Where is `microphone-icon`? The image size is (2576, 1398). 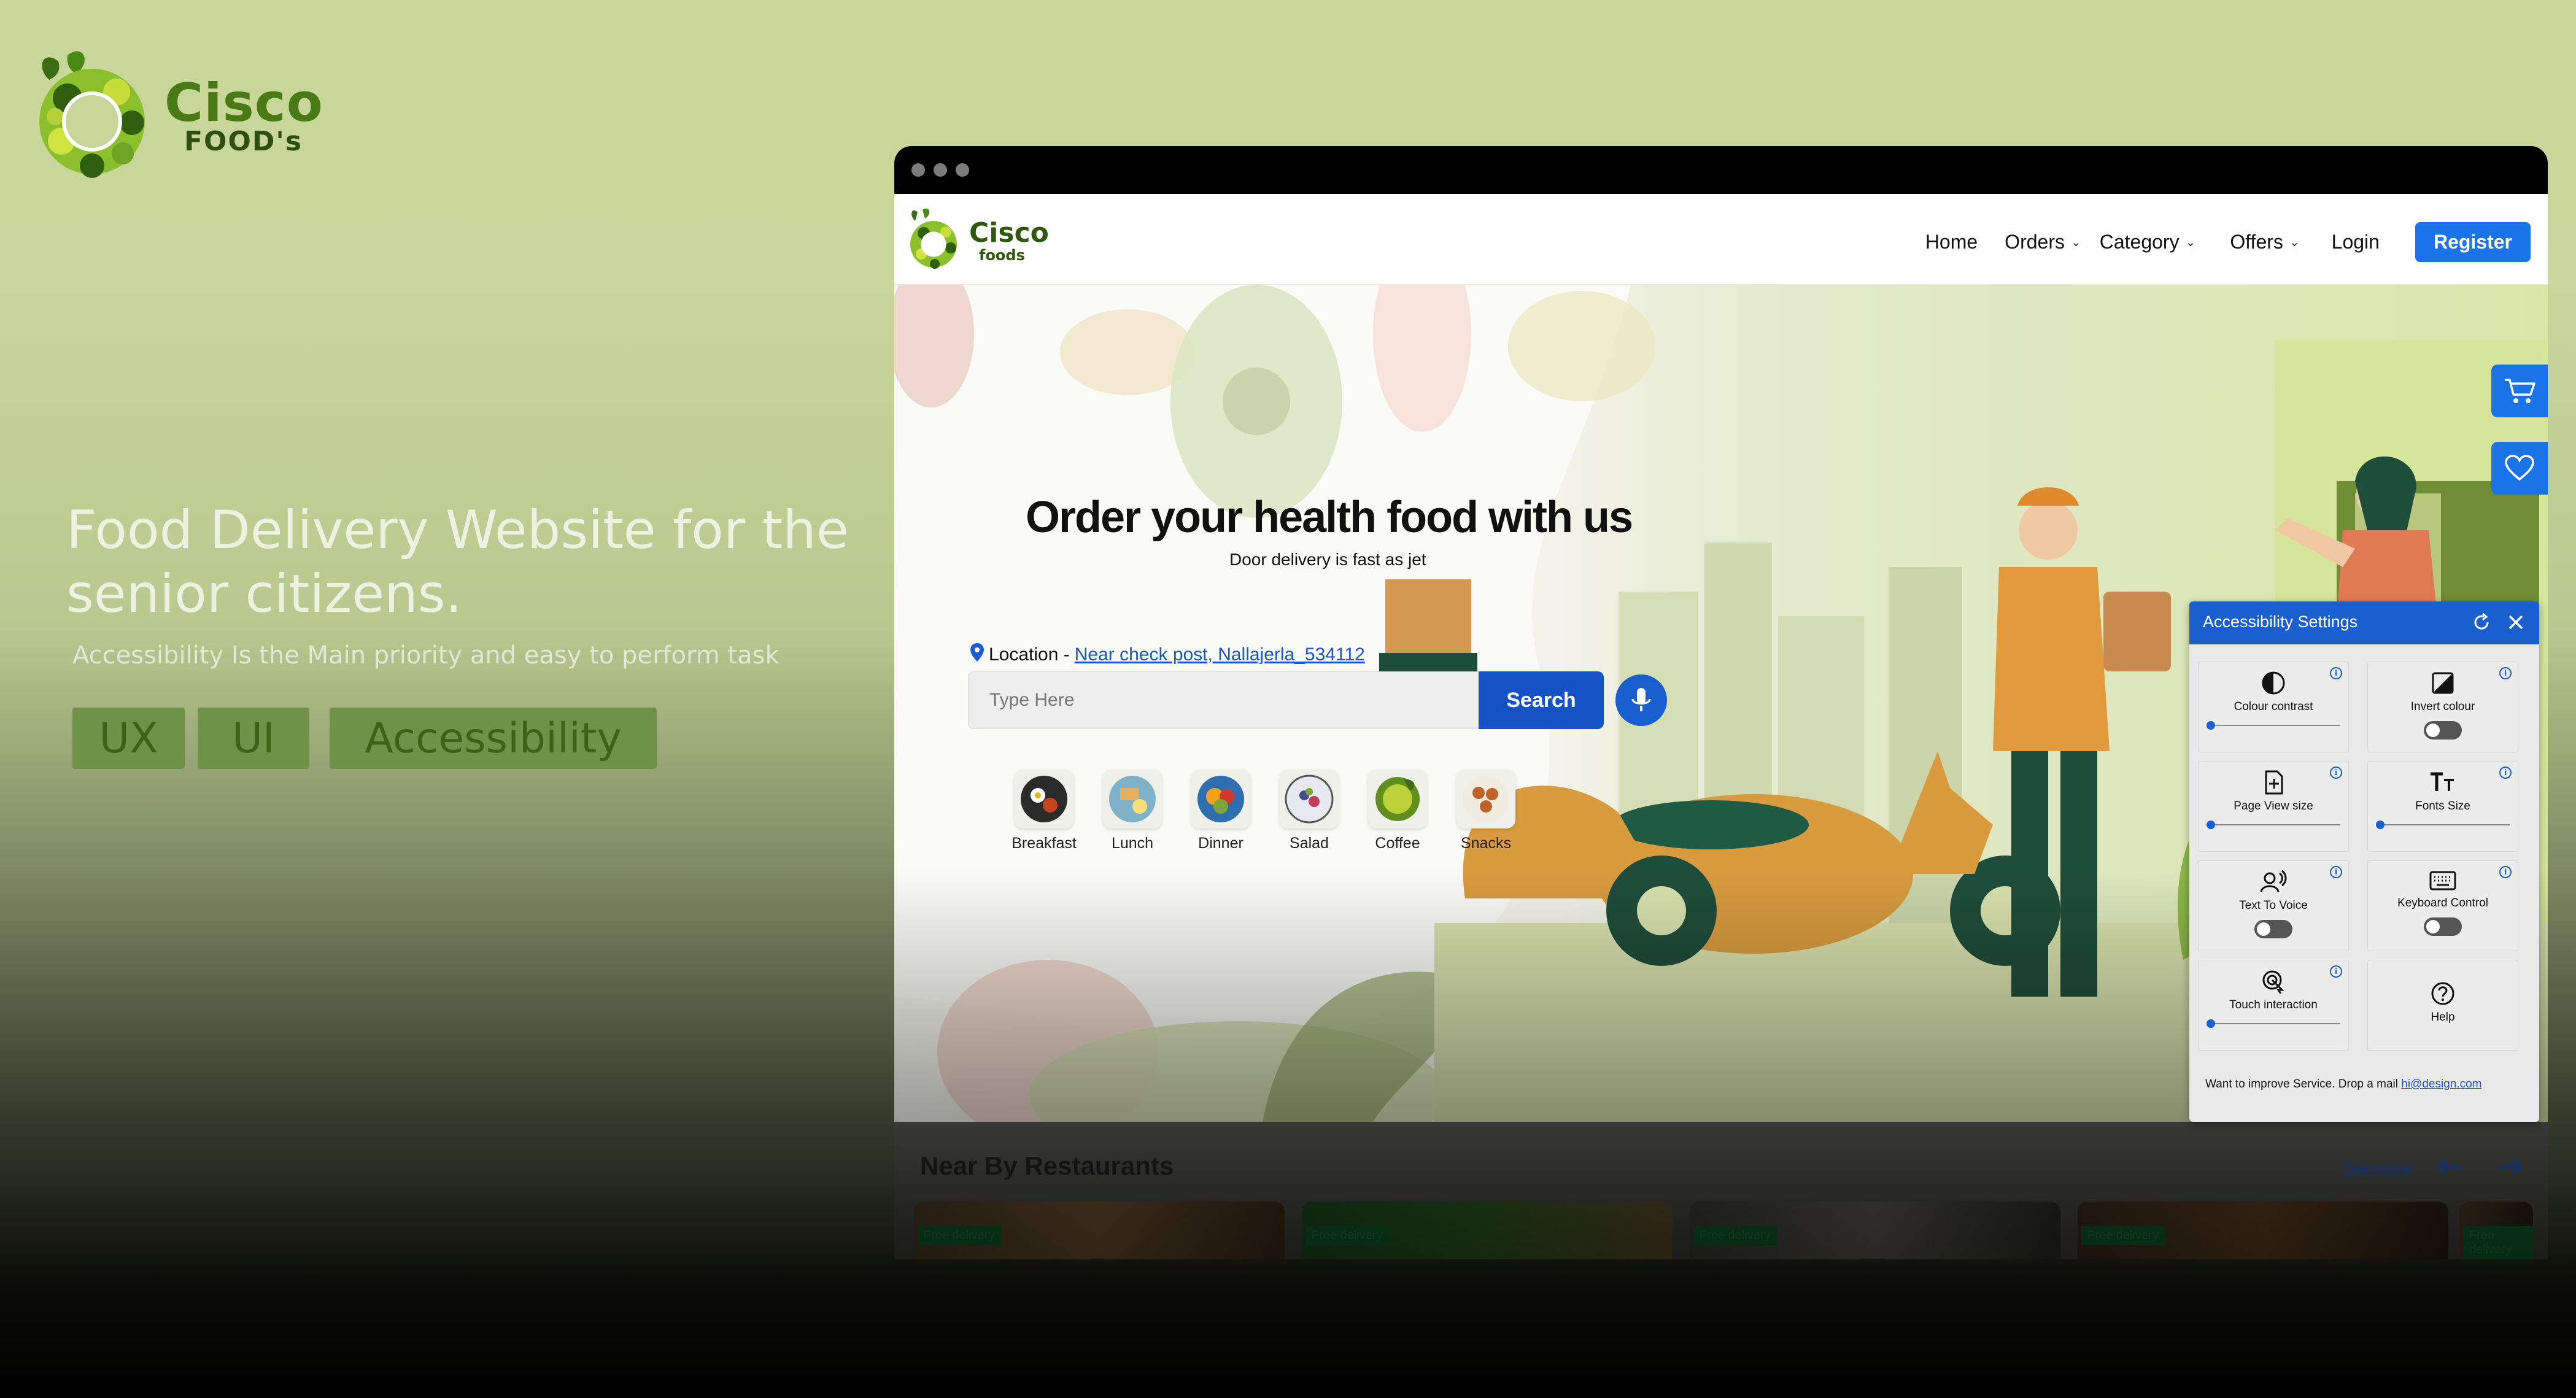 microphone-icon is located at coordinates (1641, 699).